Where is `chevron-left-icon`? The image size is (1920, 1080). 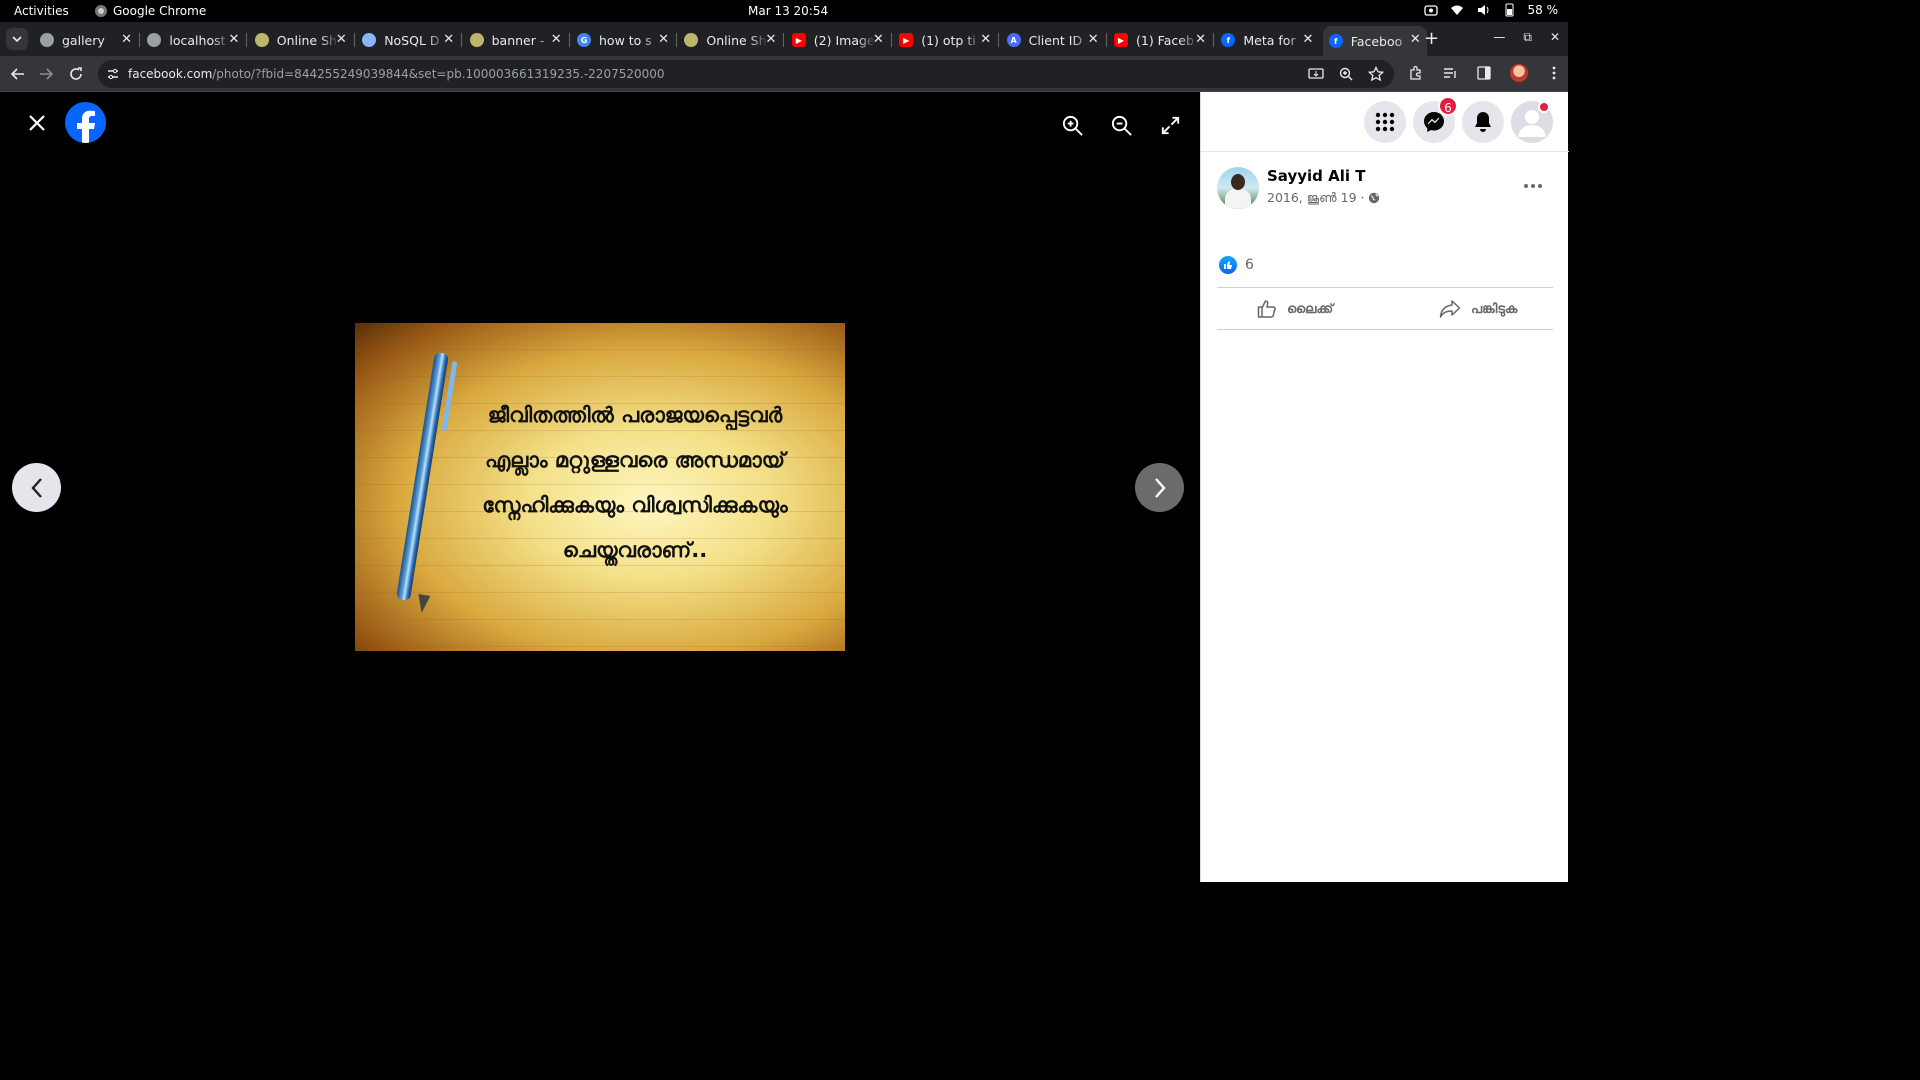
chevron-left-icon is located at coordinates (36, 487).